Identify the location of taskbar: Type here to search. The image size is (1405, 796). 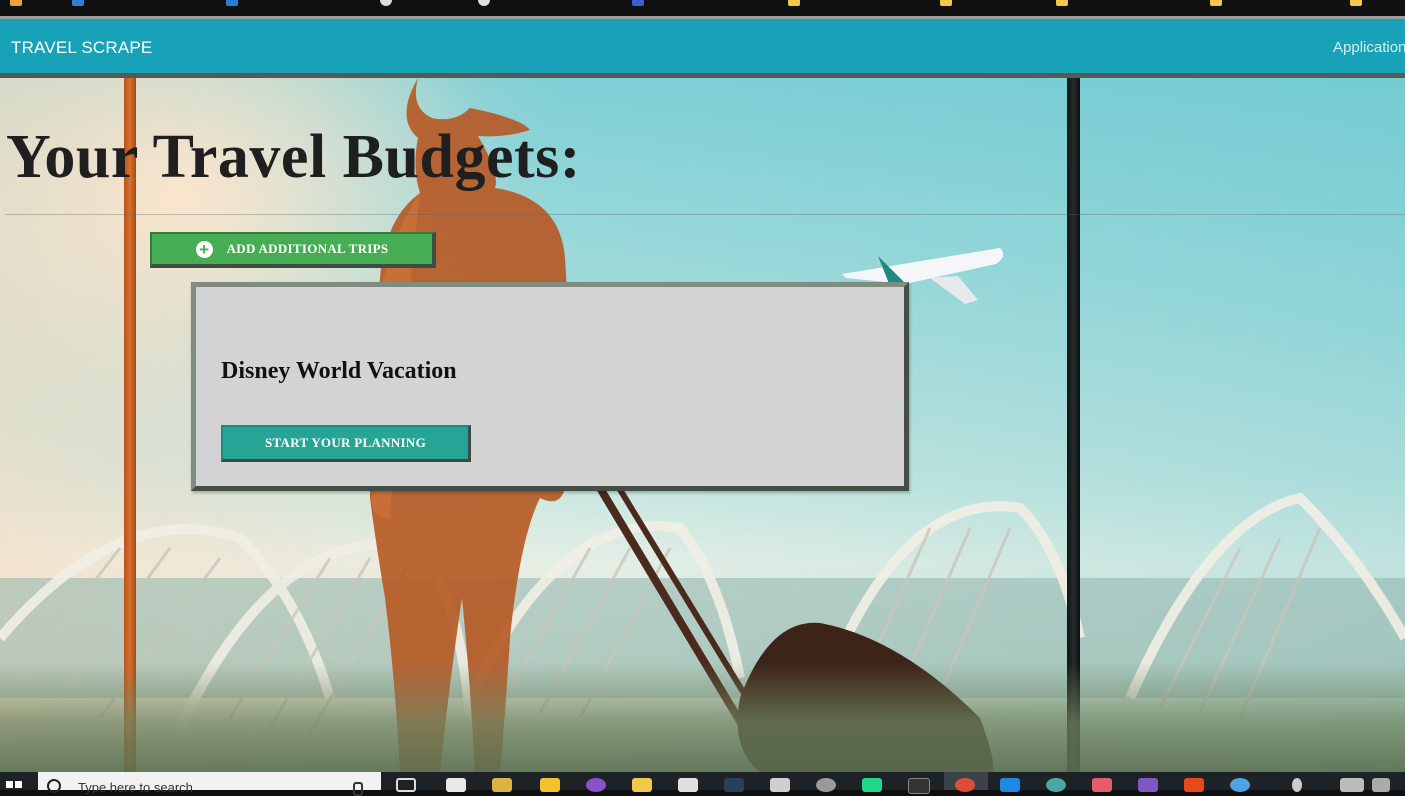
(702, 784).